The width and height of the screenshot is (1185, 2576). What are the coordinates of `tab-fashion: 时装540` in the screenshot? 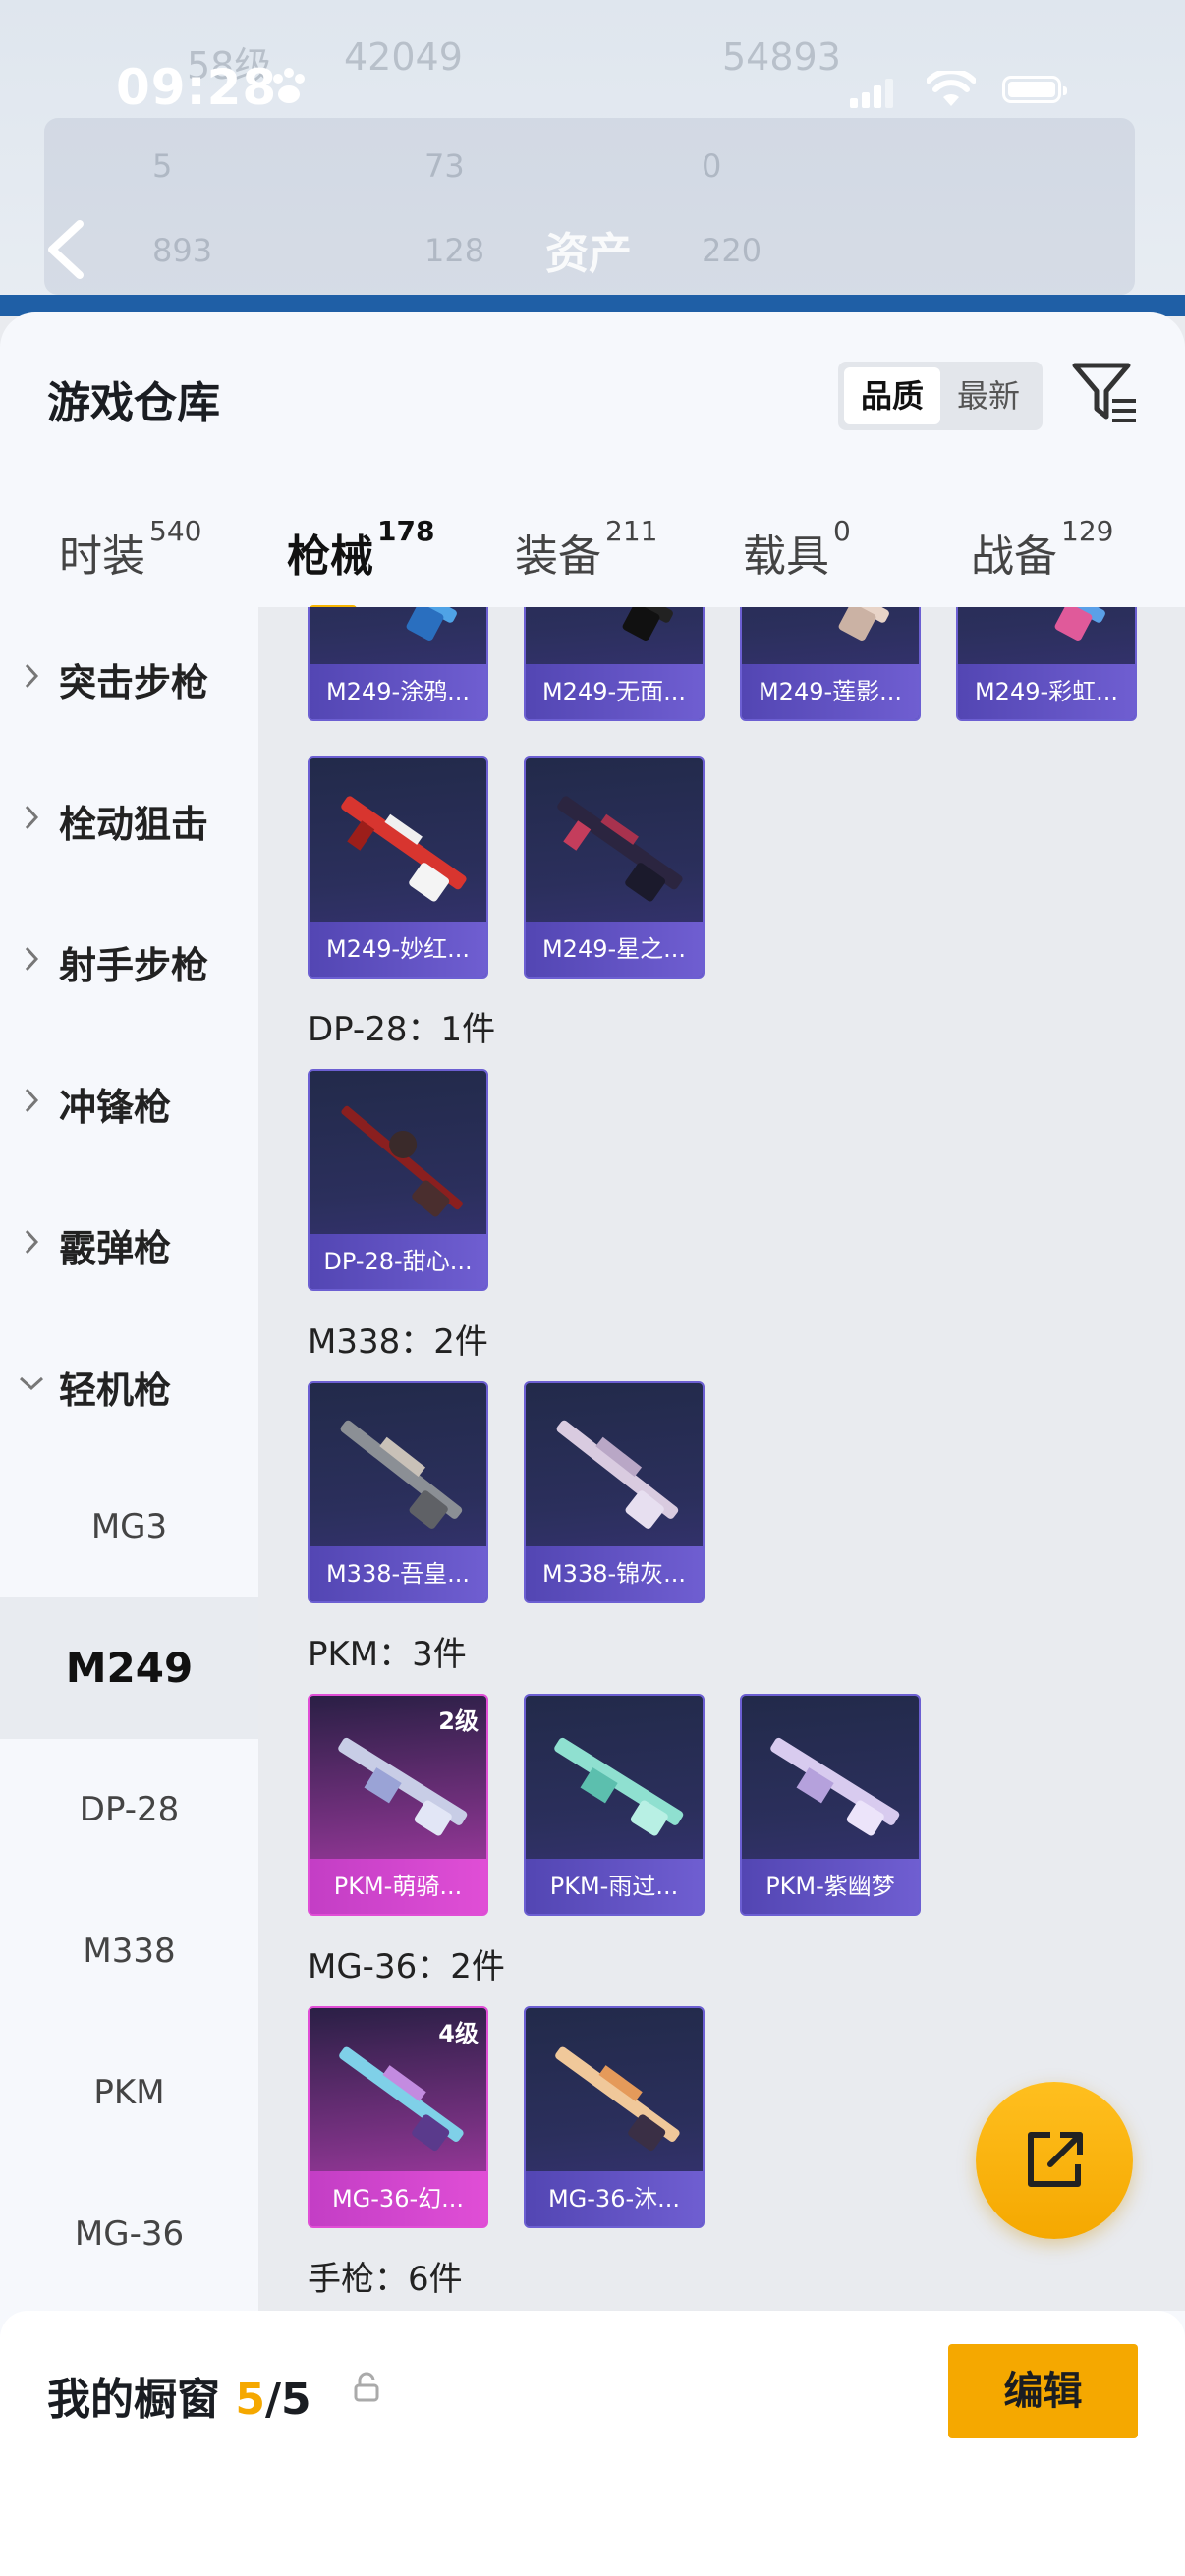 It's located at (130, 549).